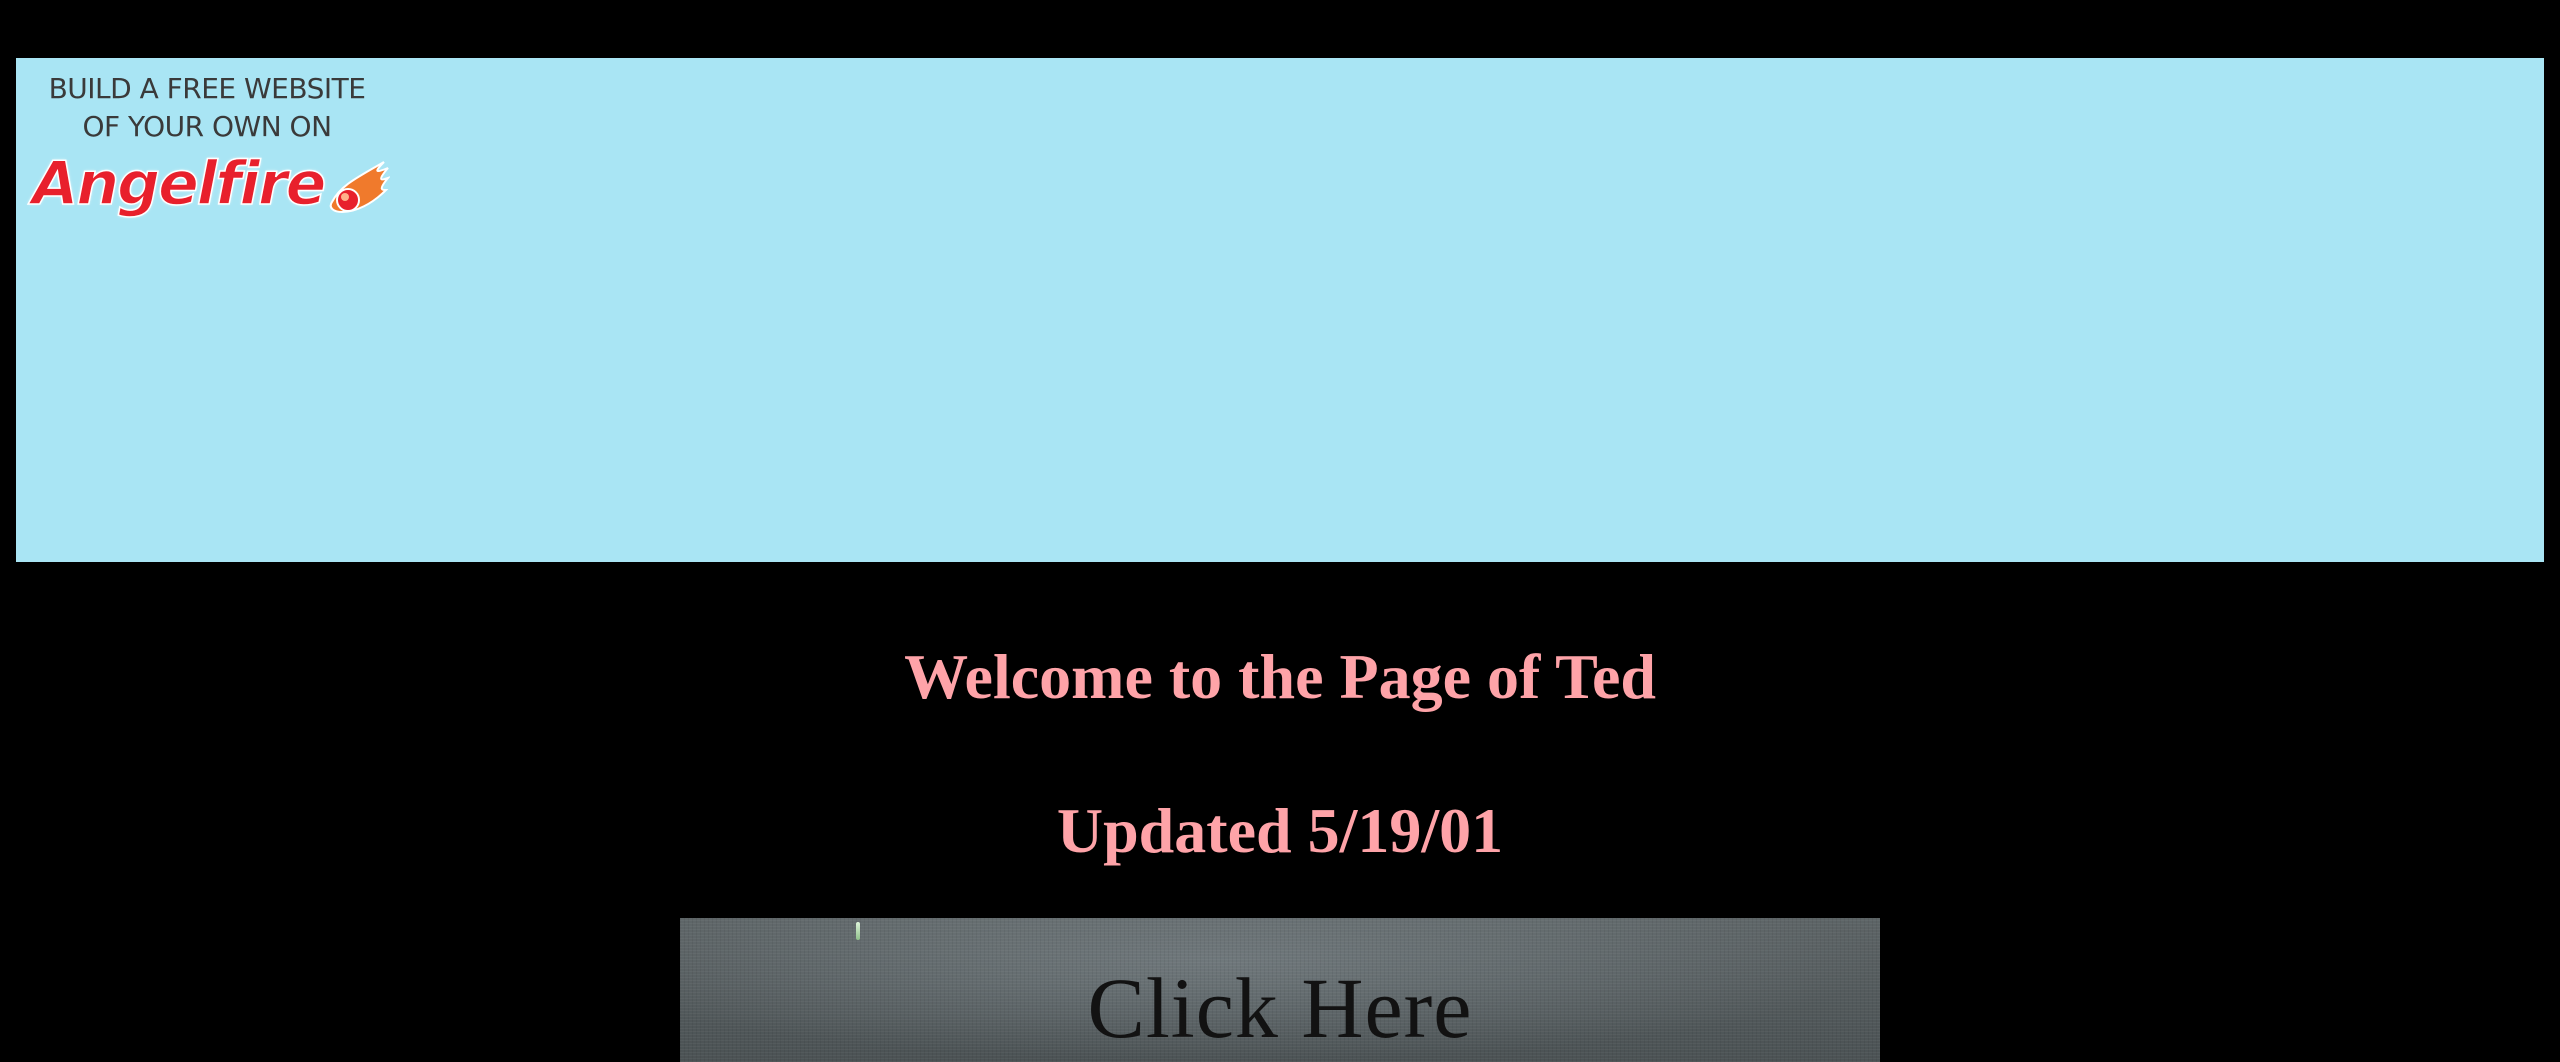  What do you see at coordinates (360, 187) in the screenshot?
I see `flame-icon` at bounding box center [360, 187].